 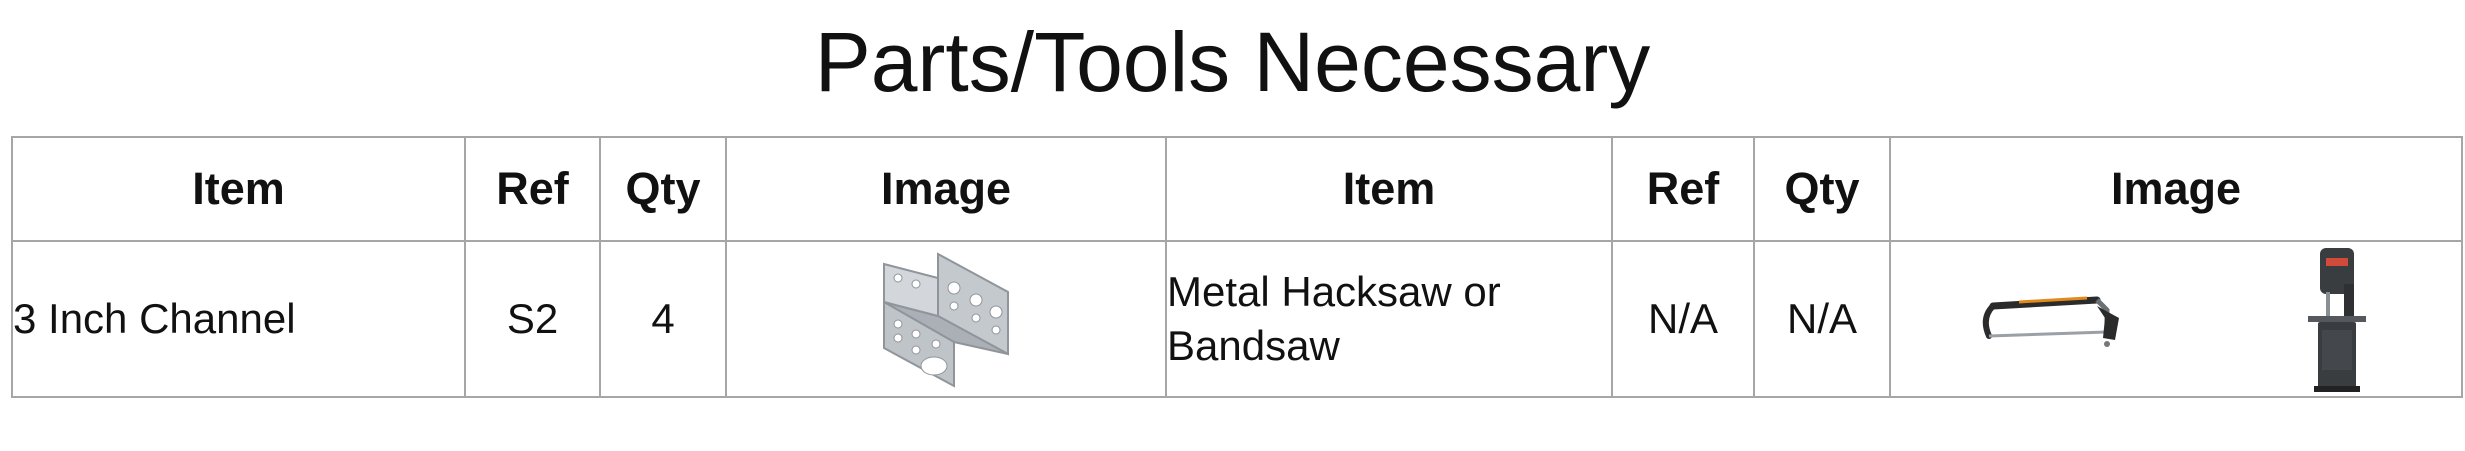 I want to click on header-qty: Qty, so click(x=663, y=189).